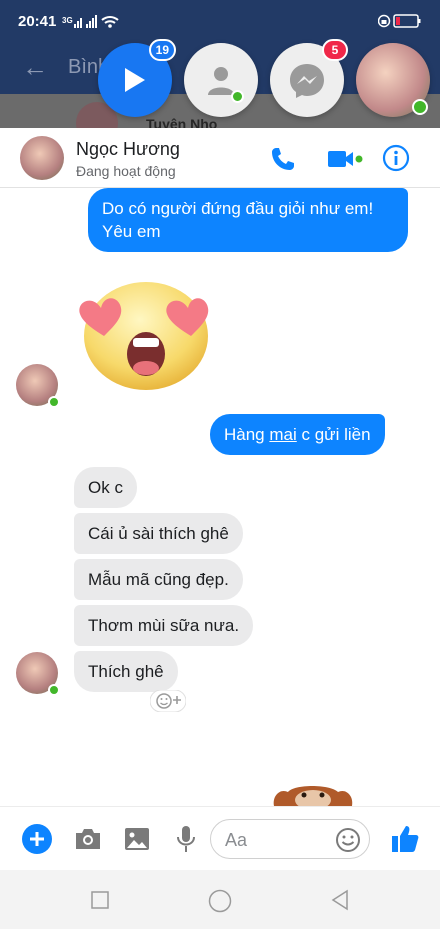  I want to click on chat-head-play: 19, so click(137, 78).